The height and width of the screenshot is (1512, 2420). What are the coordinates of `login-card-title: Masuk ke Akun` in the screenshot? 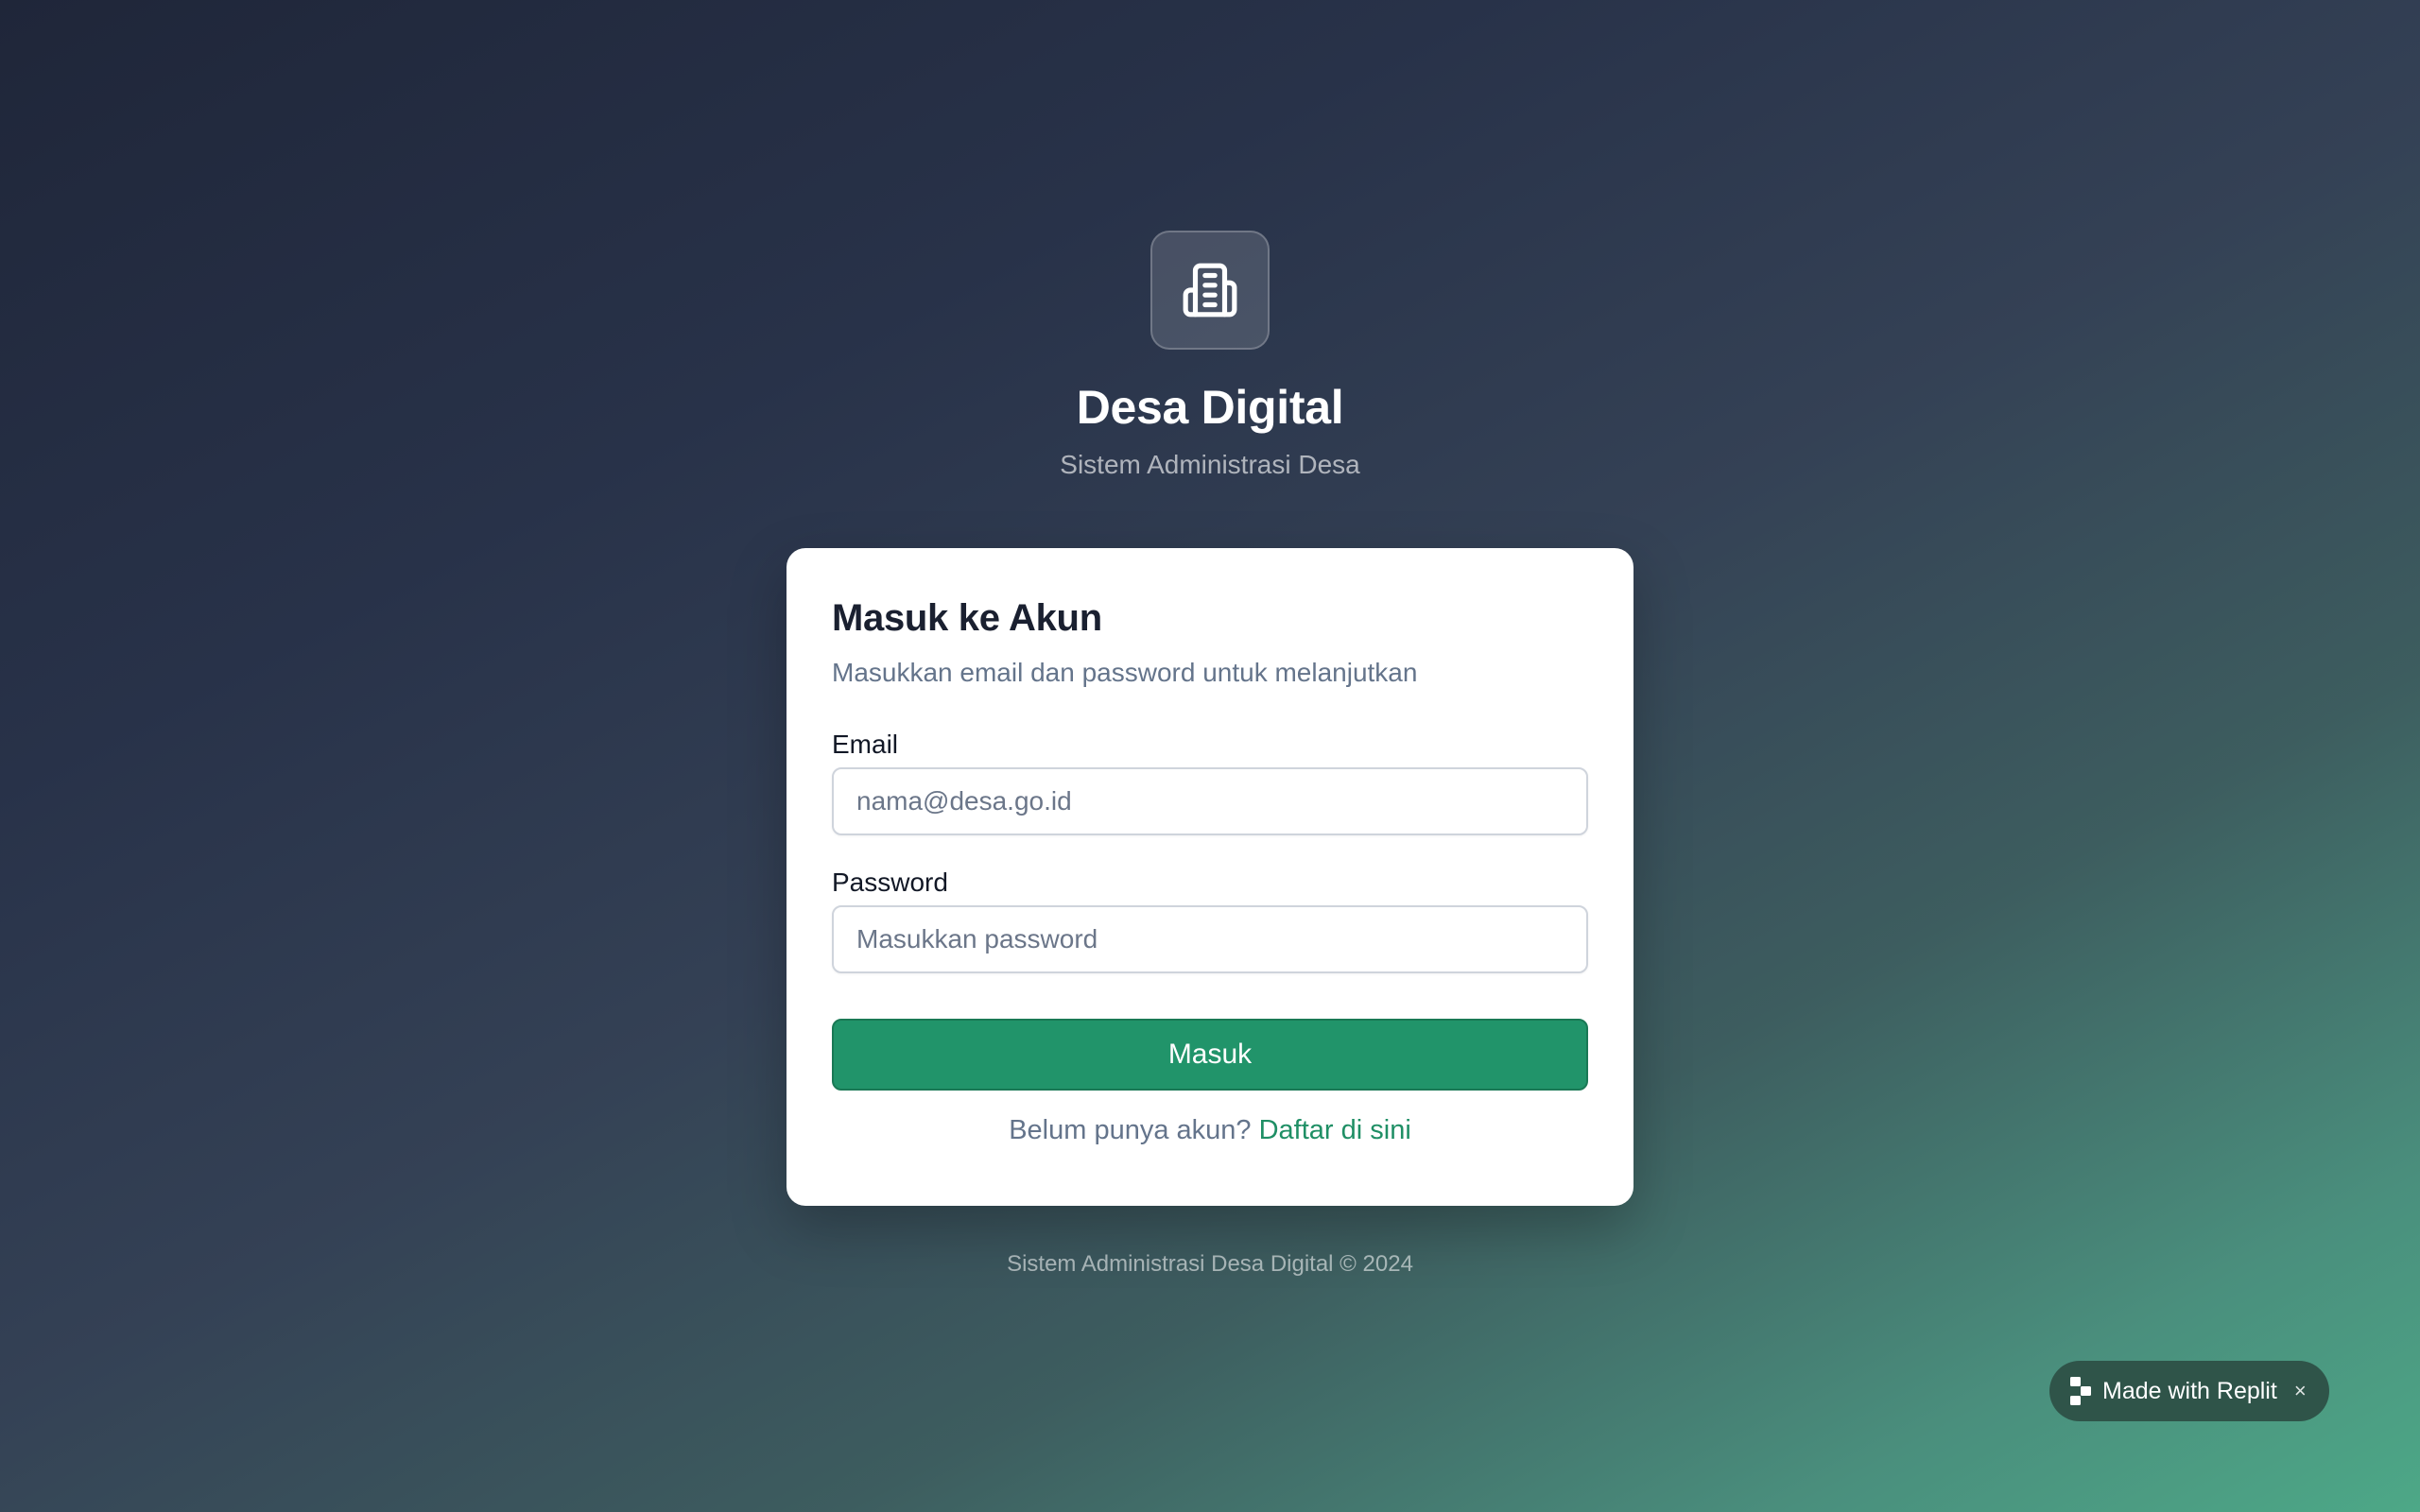 It's located at (967, 618).